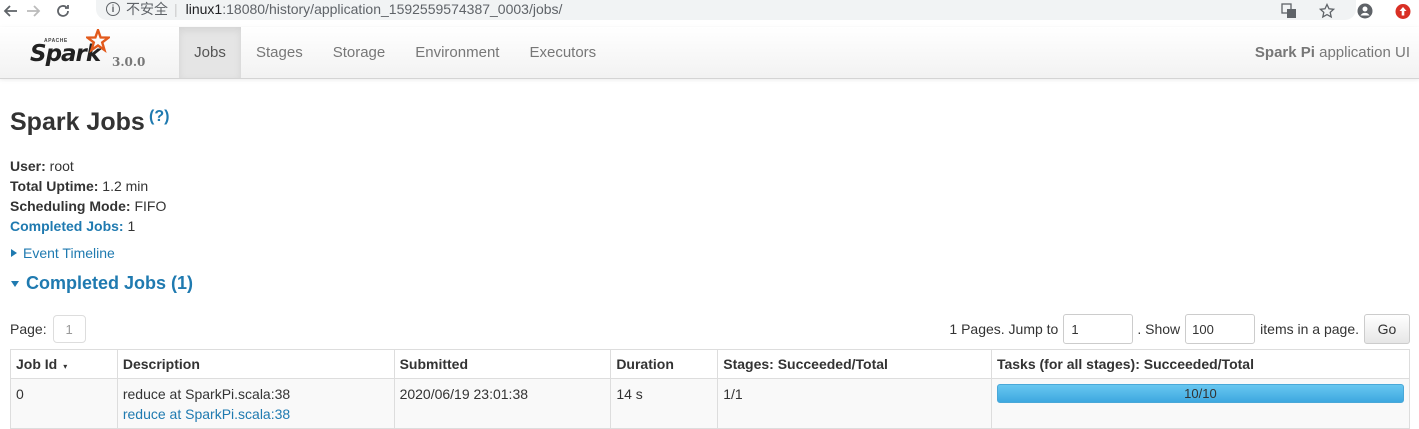  Describe the element at coordinates (1289, 11) in the screenshot. I see `translate-icon` at that location.